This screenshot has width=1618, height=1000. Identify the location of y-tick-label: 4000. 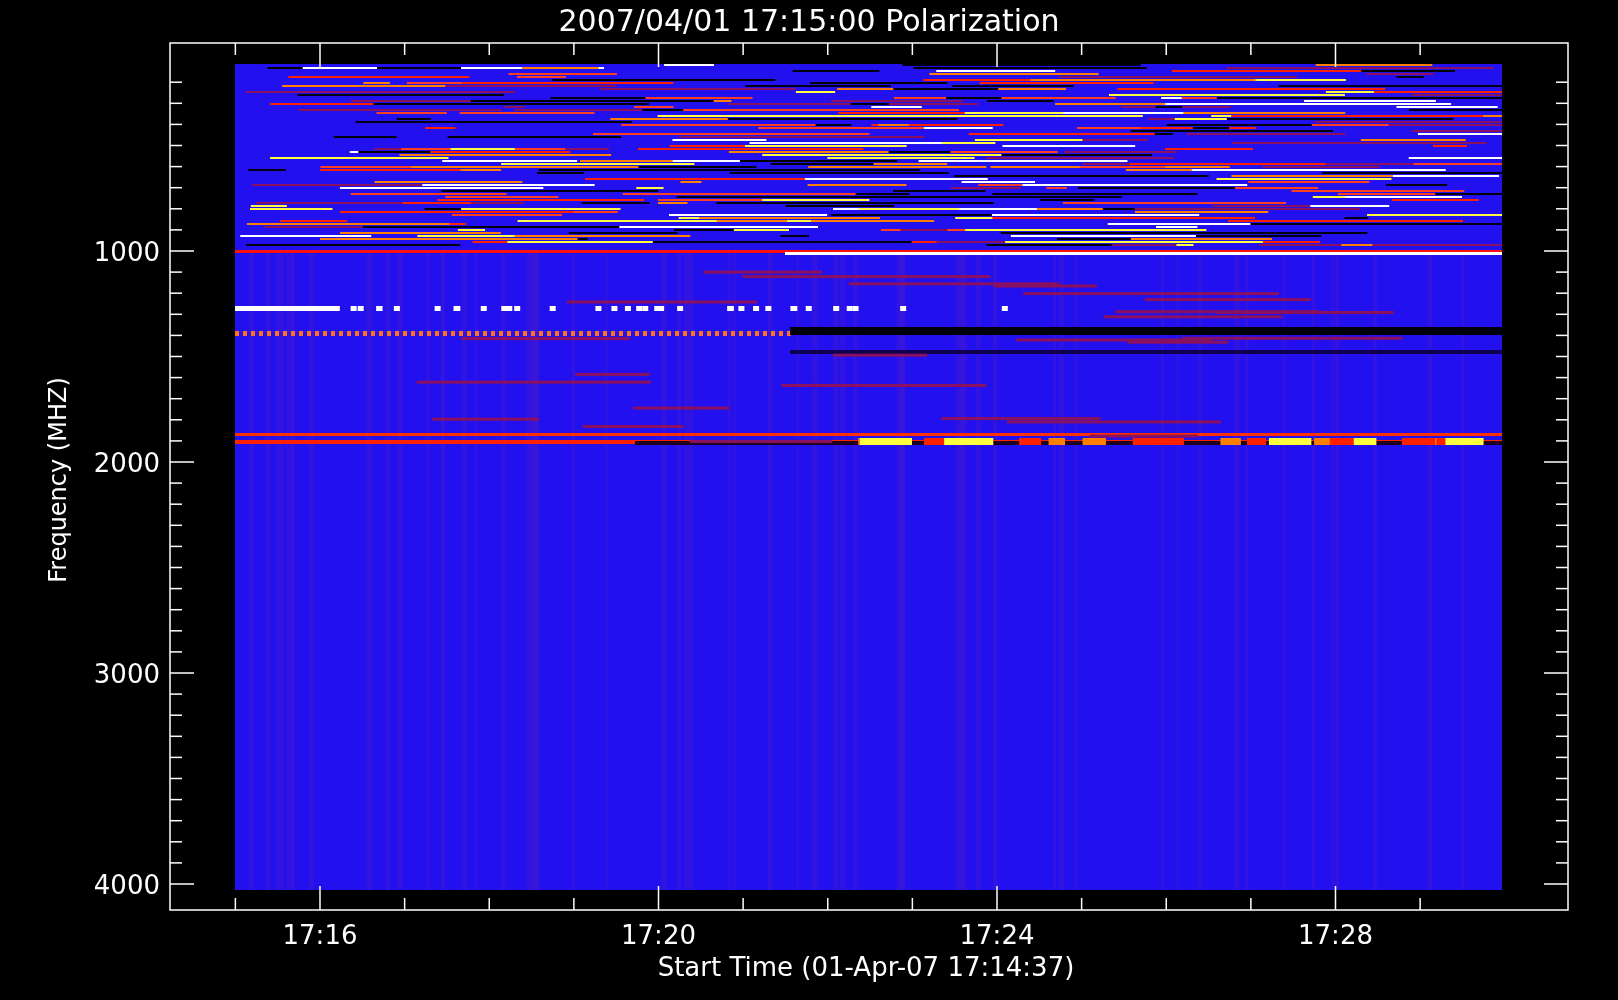
(126, 885).